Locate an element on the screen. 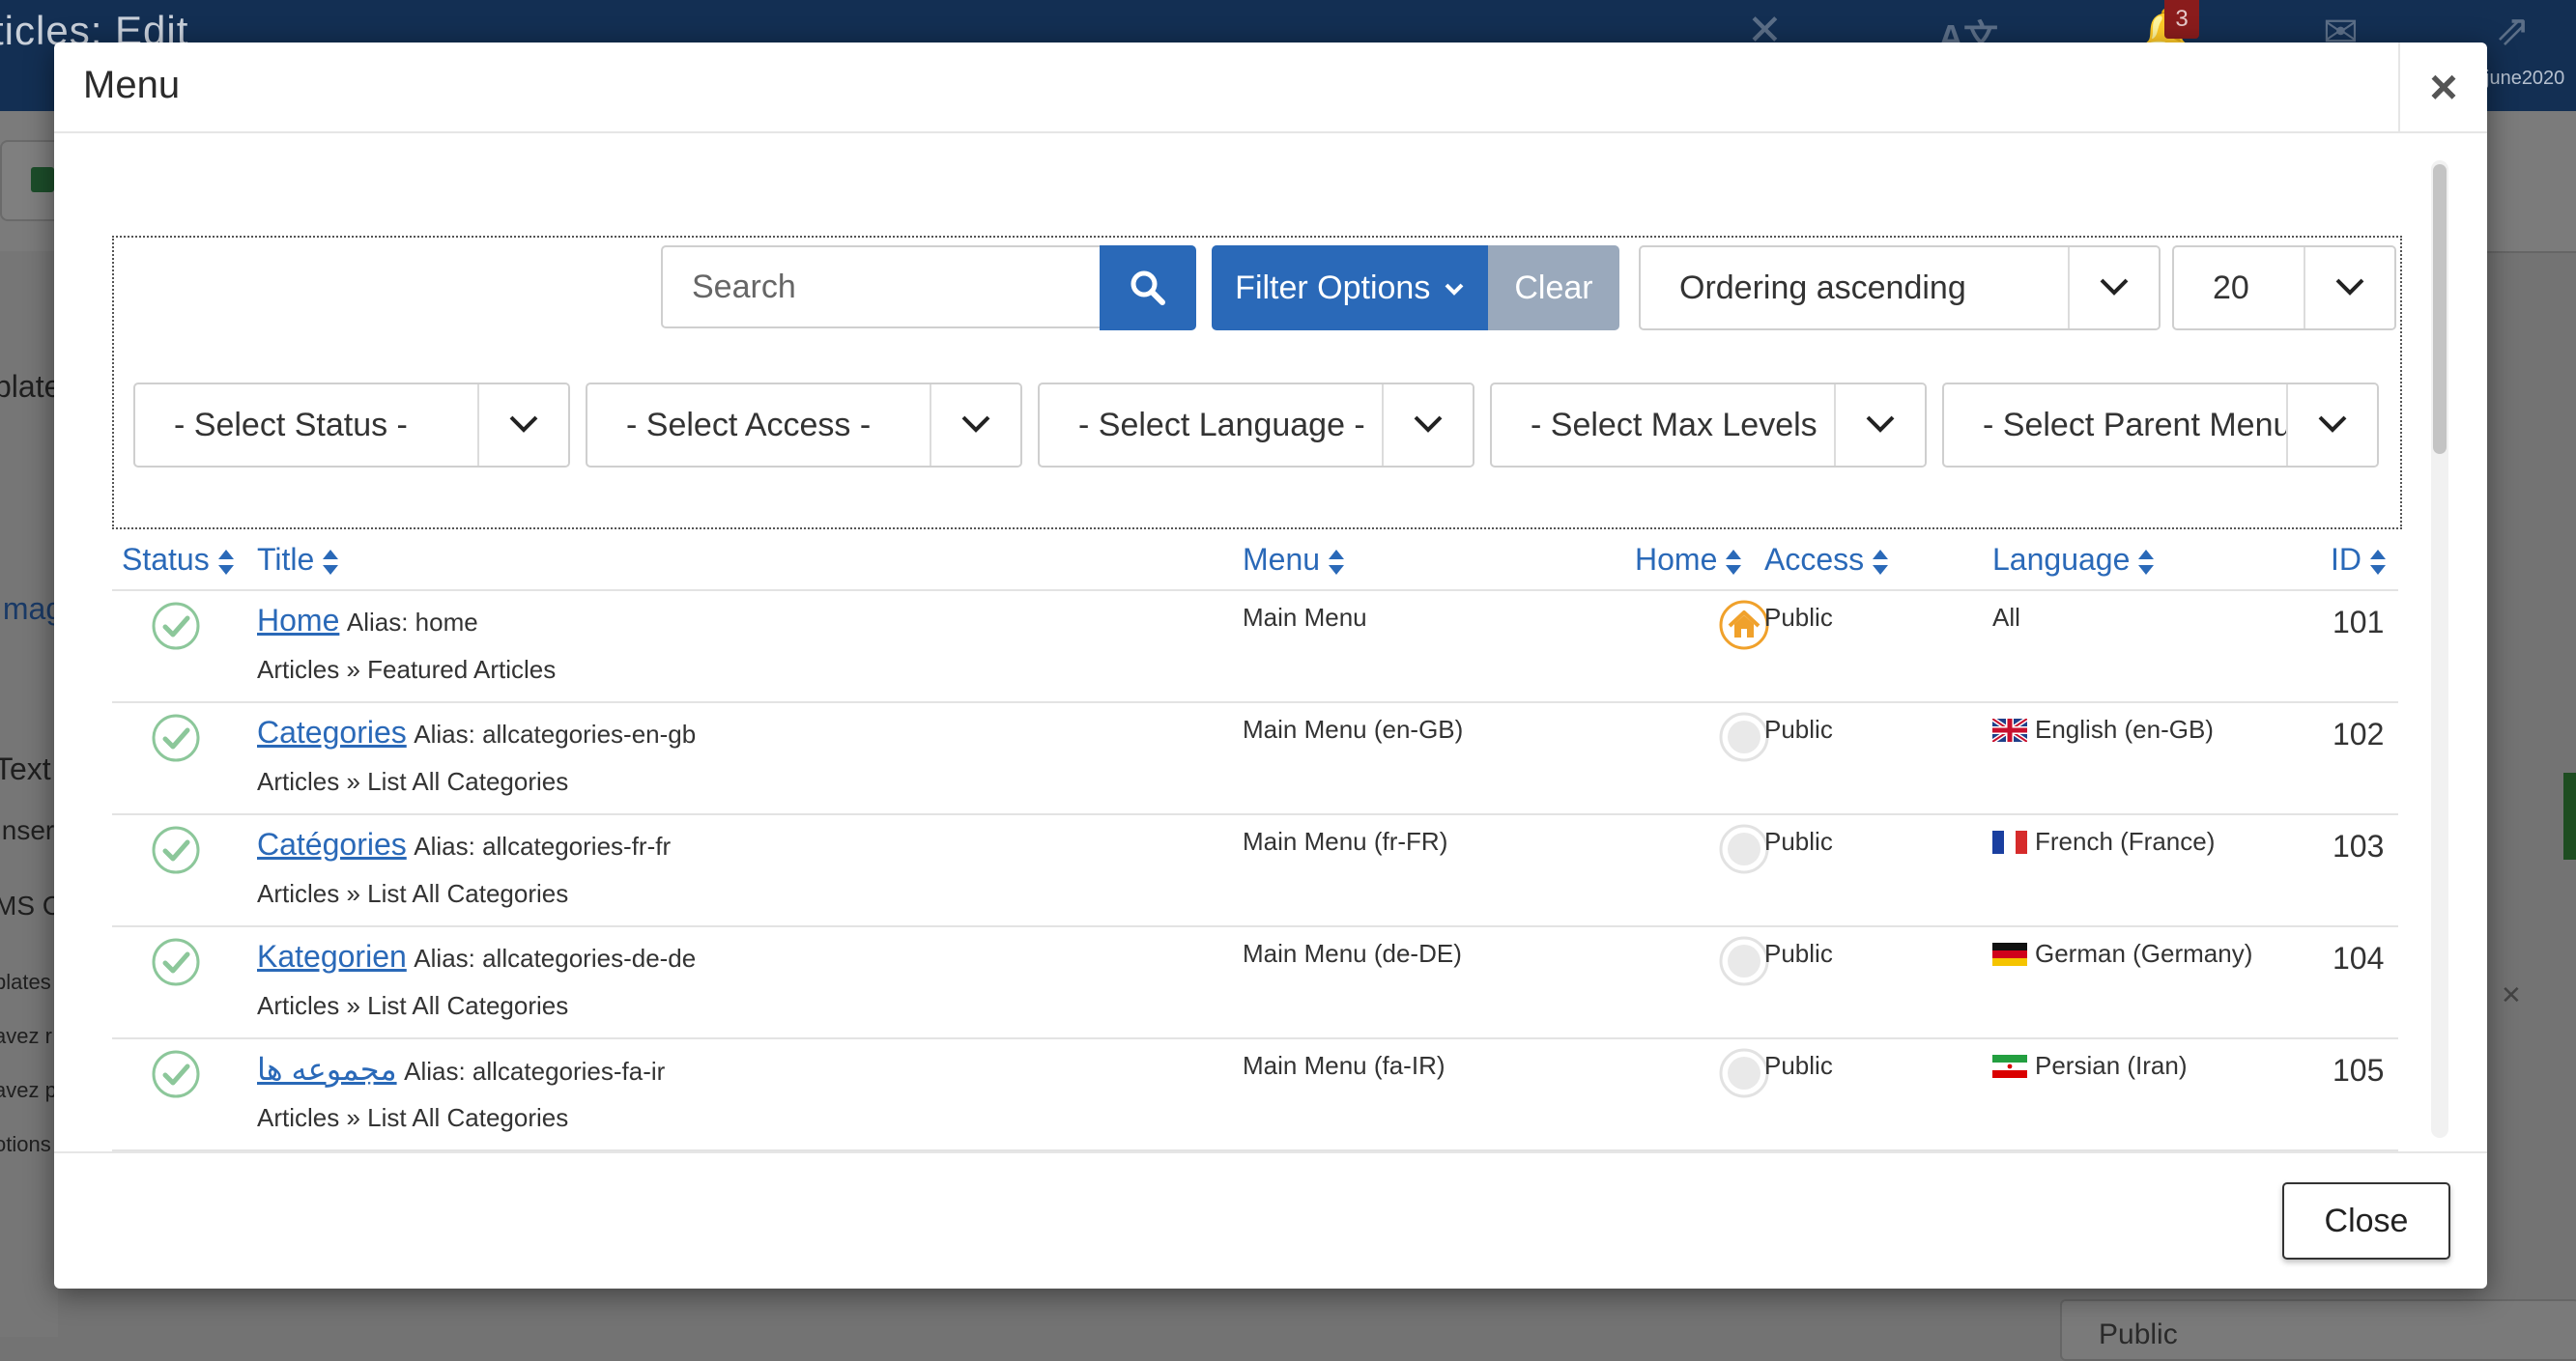 This screenshot has width=2576, height=1361. column-header-access: Access is located at coordinates (1827, 559).